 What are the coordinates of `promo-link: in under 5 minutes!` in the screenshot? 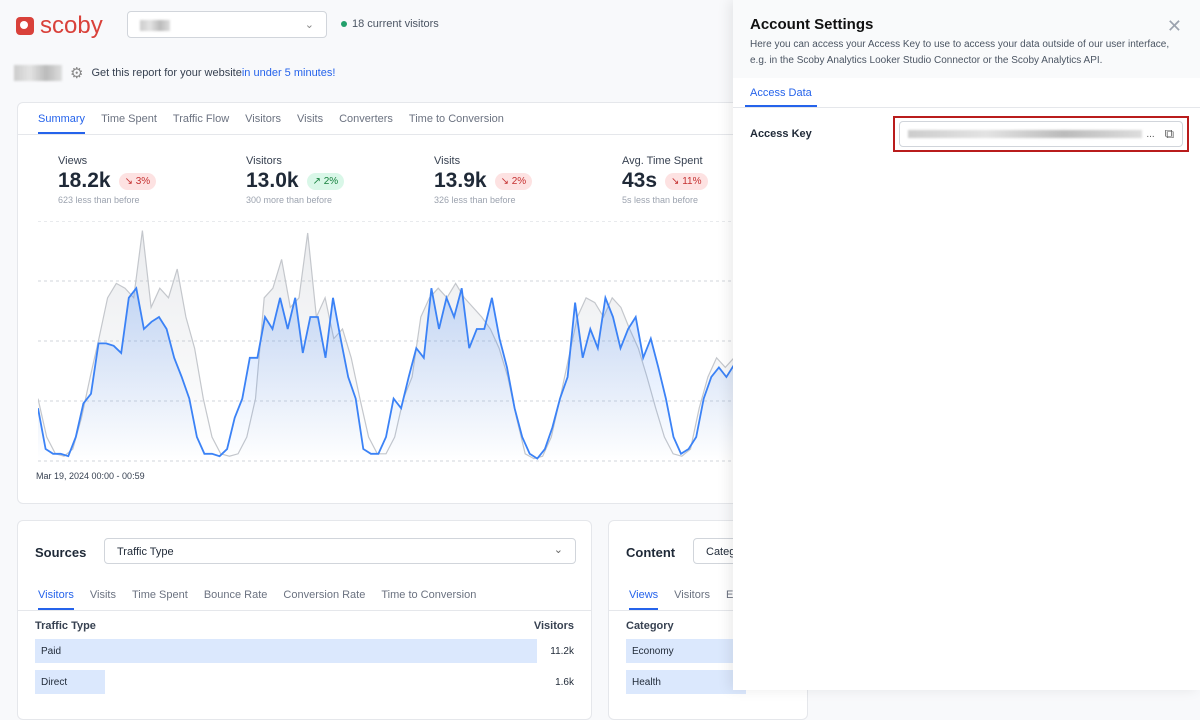 It's located at (289, 73).